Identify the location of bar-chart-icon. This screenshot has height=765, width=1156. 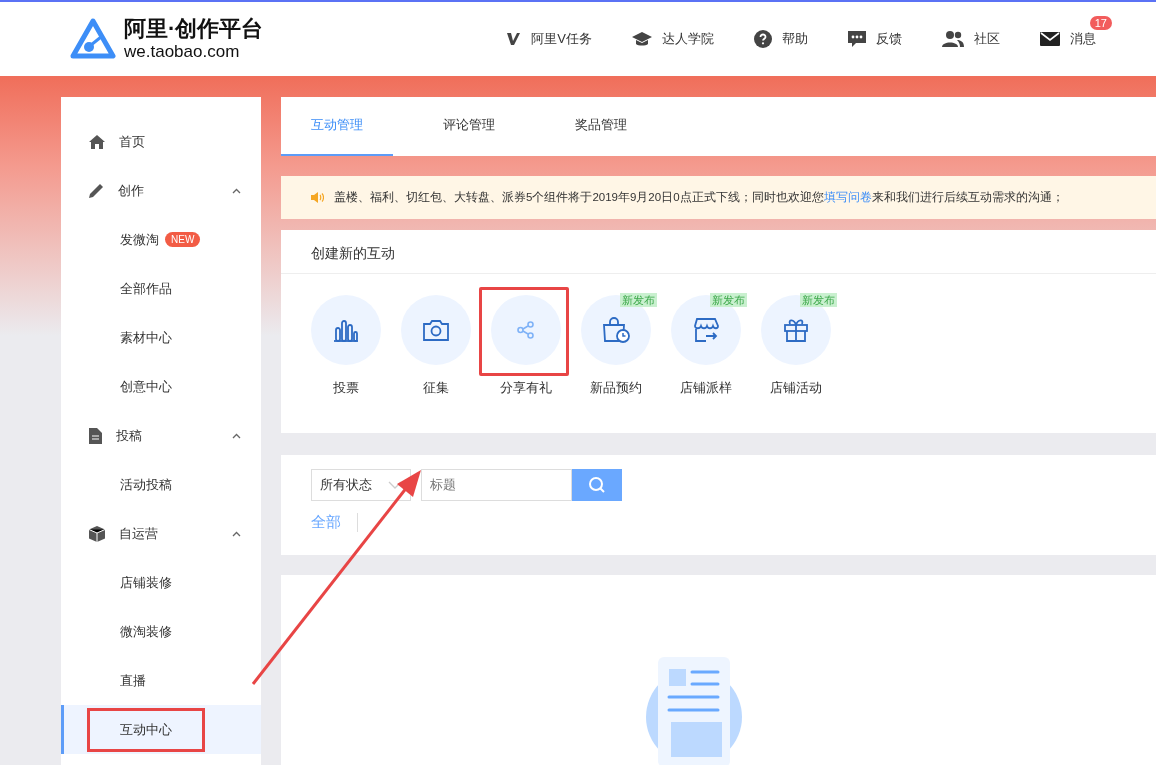
(346, 330).